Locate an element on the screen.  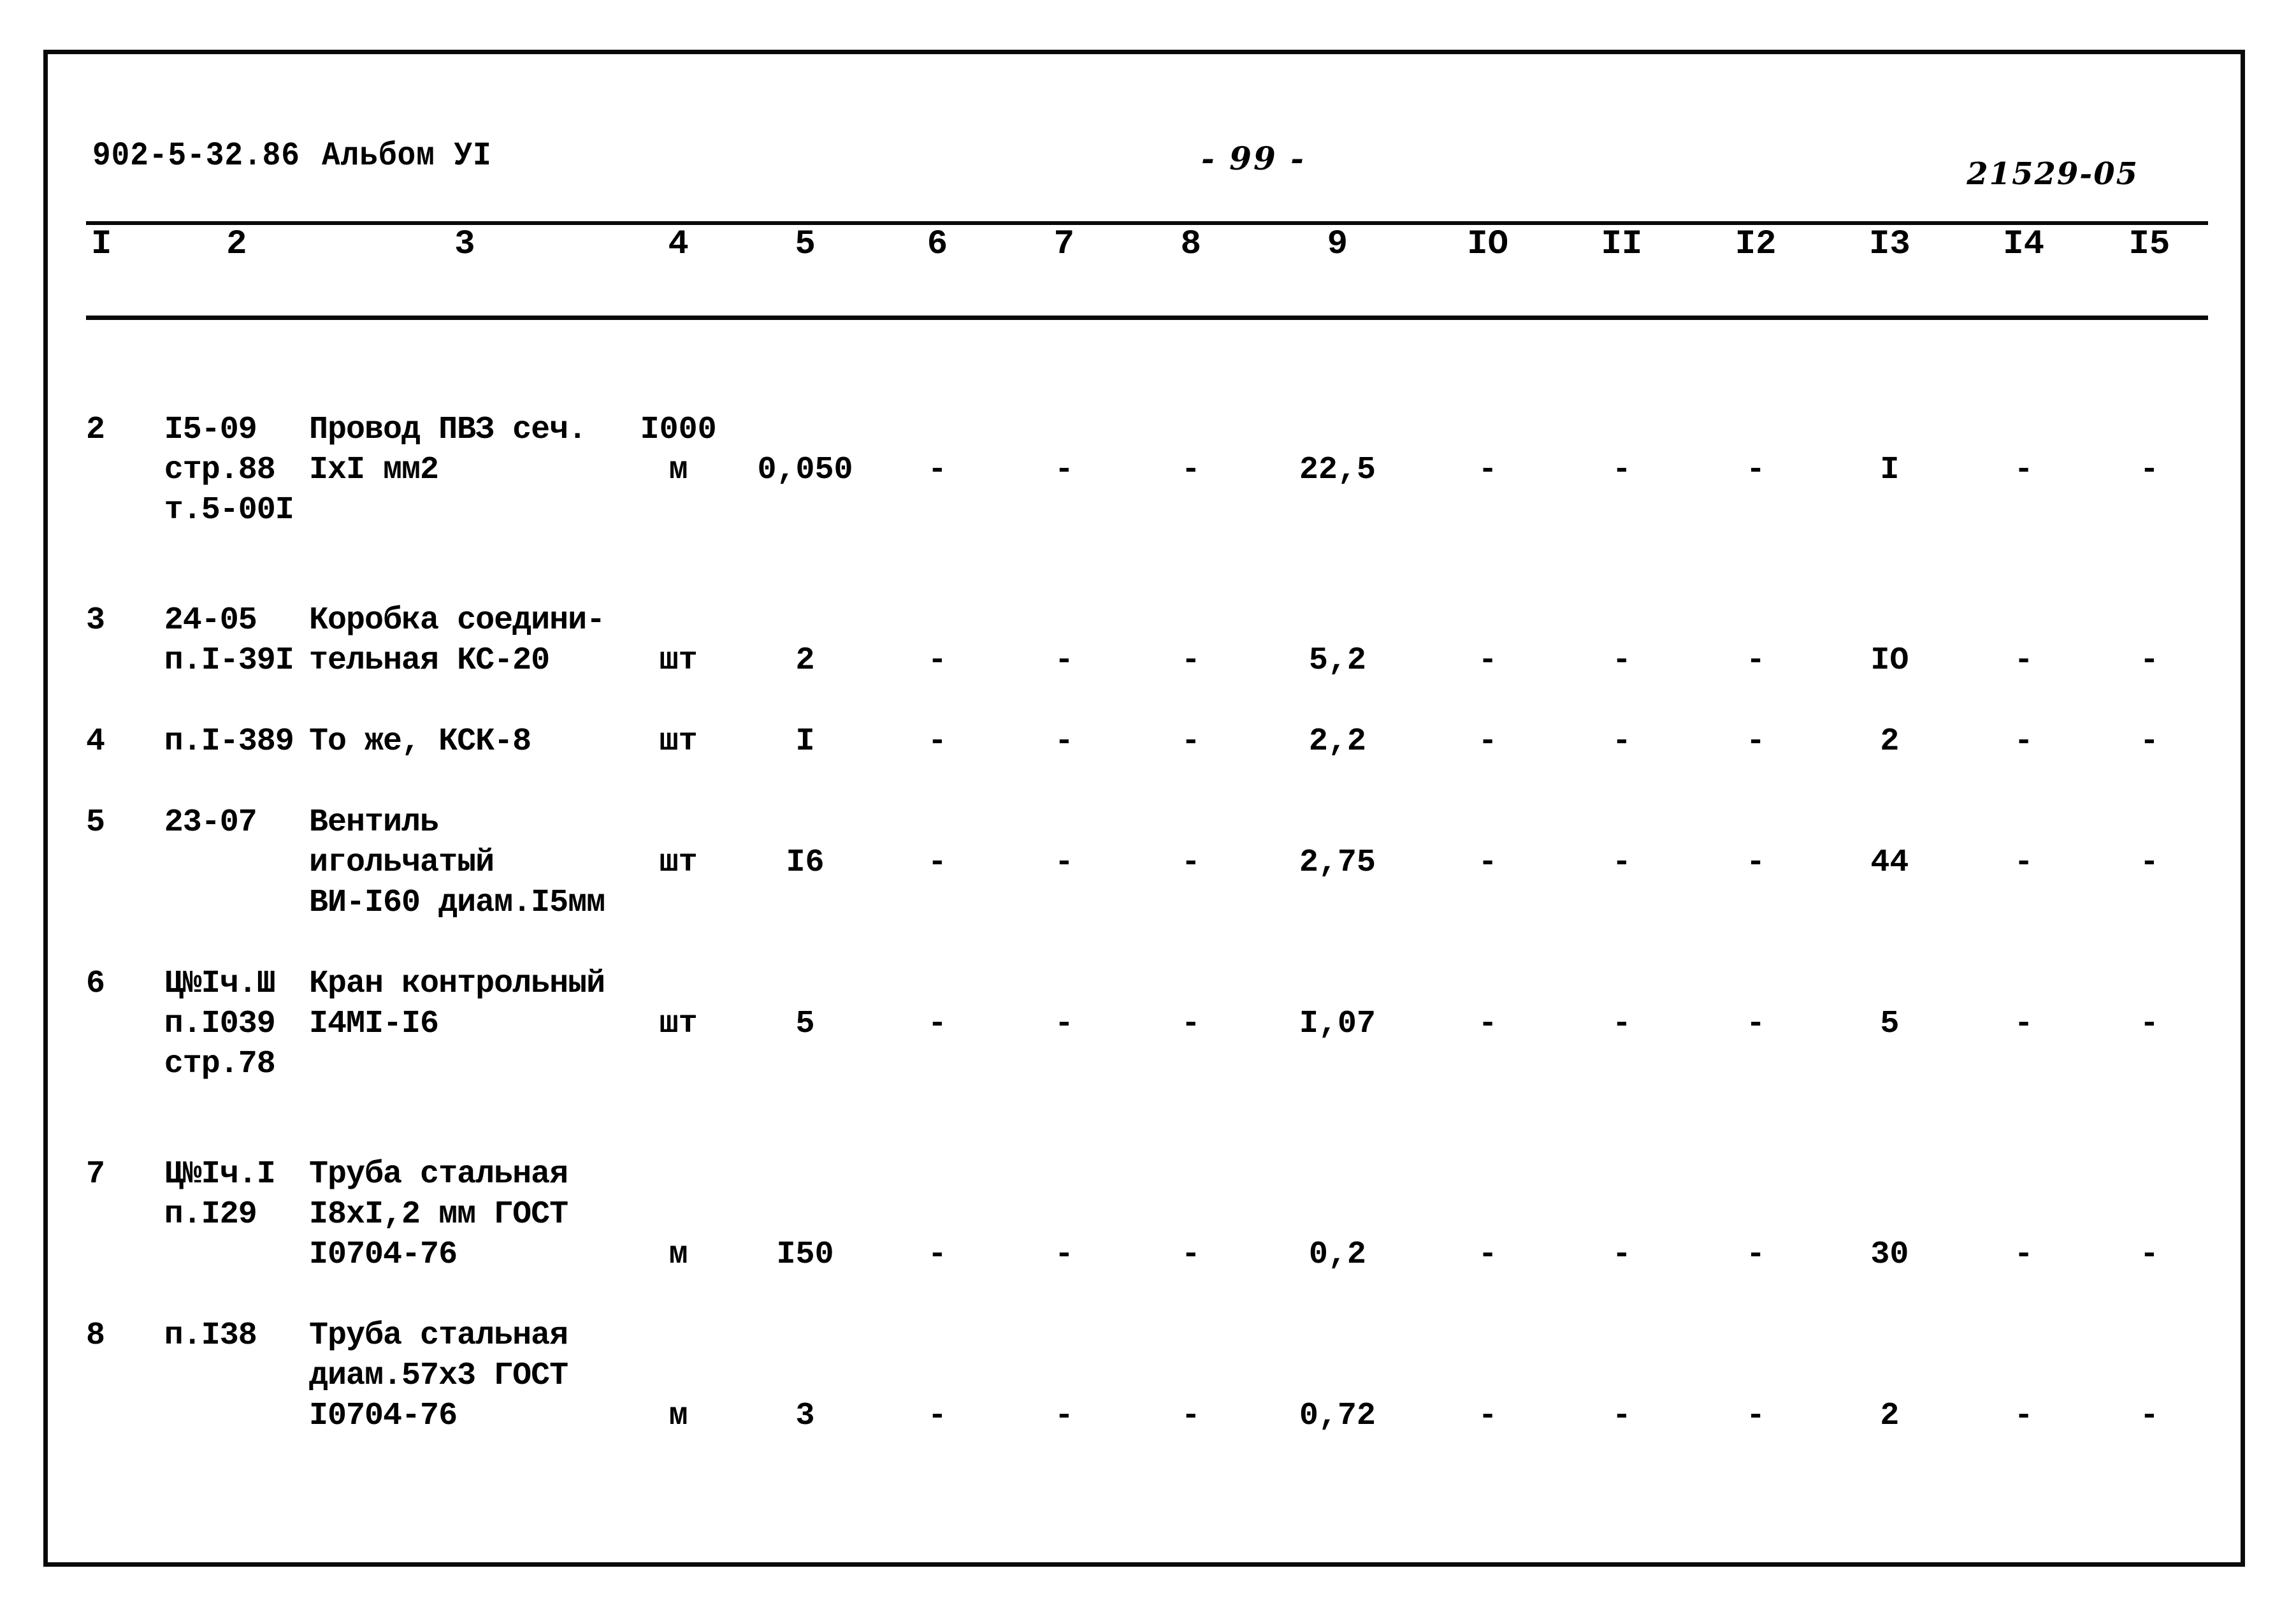
page-number: - 99 - is located at coordinates (1253, 158).